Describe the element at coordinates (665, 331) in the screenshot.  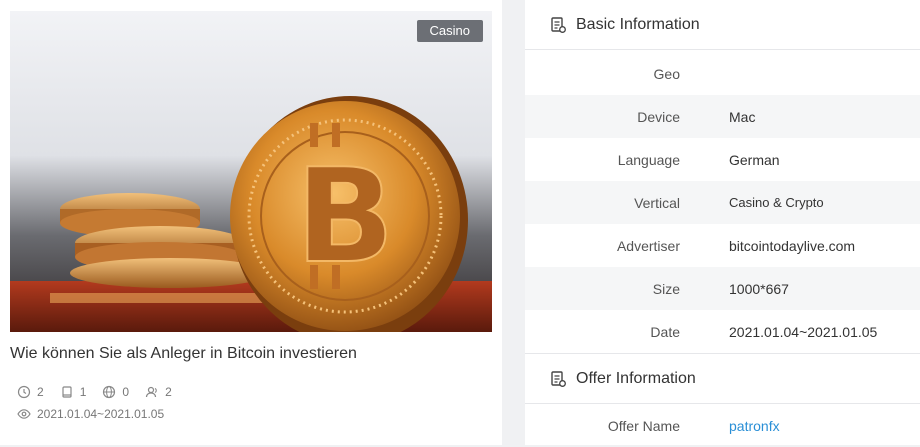
I see `row-label: Date` at that location.